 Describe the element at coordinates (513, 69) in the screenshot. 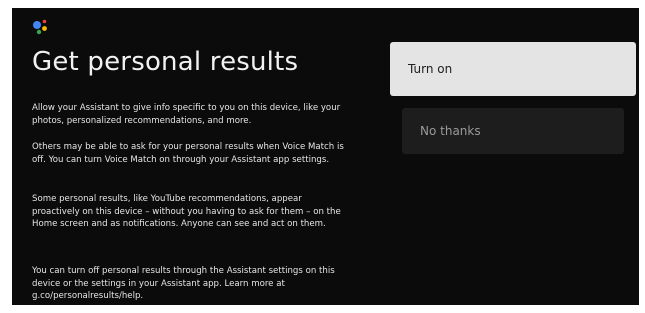

I see `turn-on-button: Turn on` at that location.